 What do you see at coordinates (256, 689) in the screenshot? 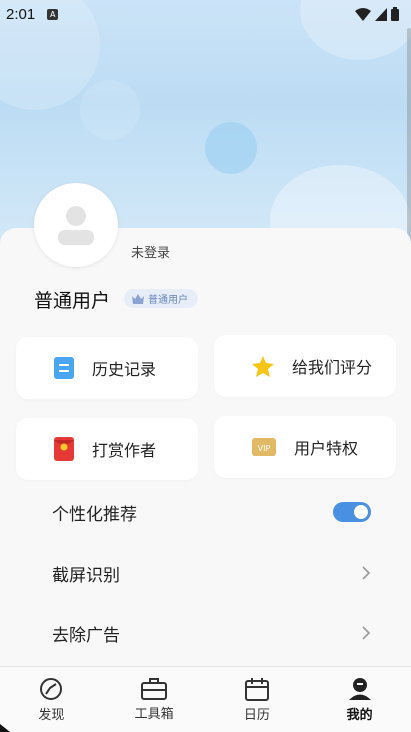
I see `calendar-icon` at bounding box center [256, 689].